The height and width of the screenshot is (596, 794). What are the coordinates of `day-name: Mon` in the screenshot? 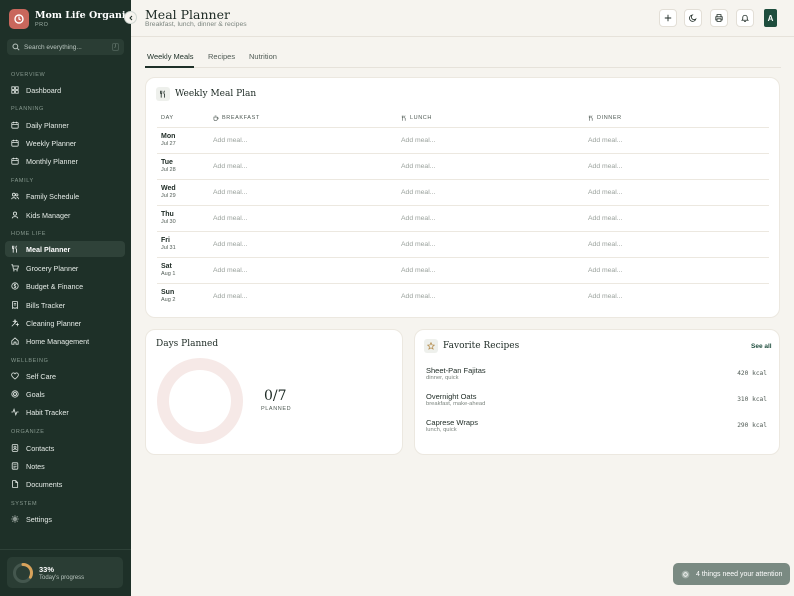 It's located at (168, 136).